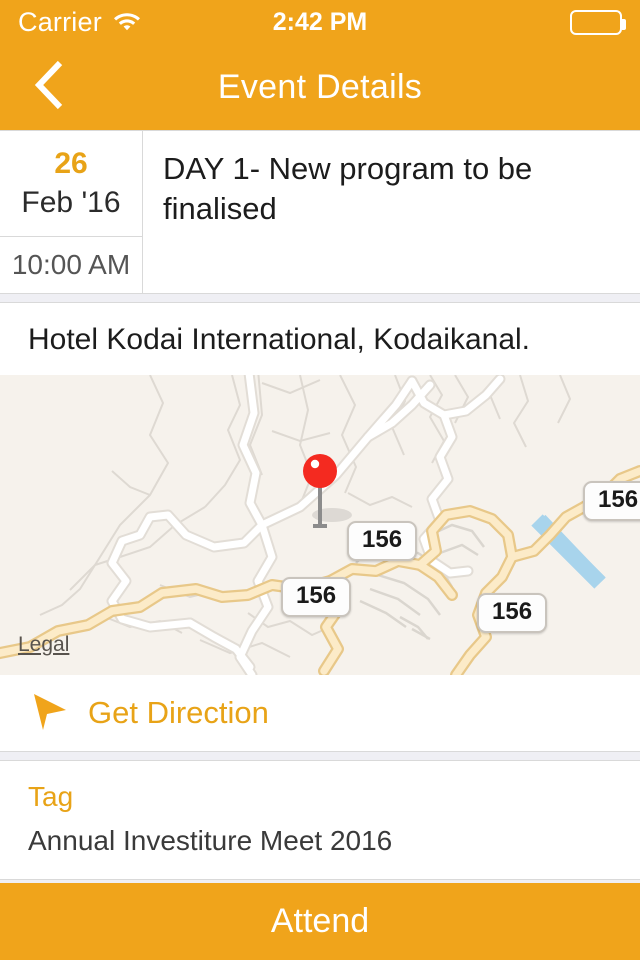 The height and width of the screenshot is (960, 640). I want to click on event-date-column: 26 Feb '16 10:00 AM, so click(71, 212).